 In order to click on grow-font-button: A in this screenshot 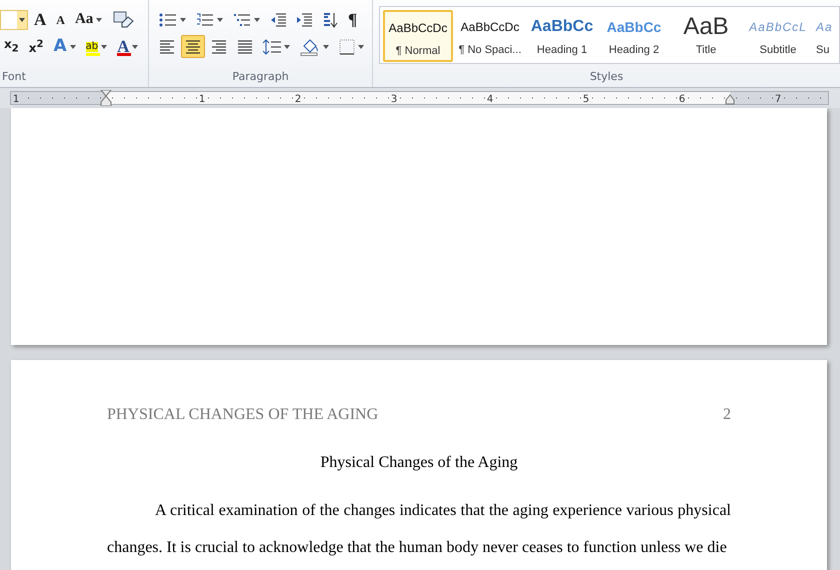, I will do `click(40, 19)`.